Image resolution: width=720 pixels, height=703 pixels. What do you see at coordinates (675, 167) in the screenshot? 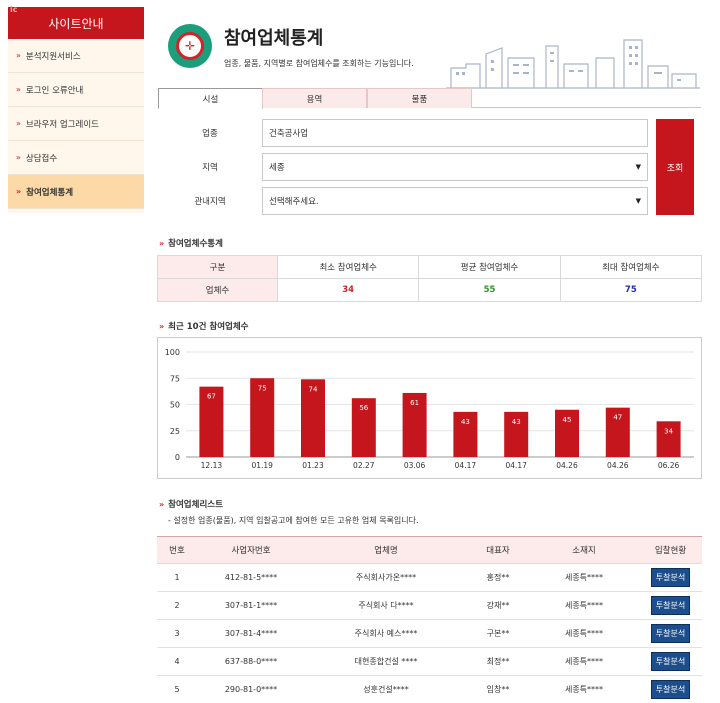
I see `search-button: 조회` at bounding box center [675, 167].